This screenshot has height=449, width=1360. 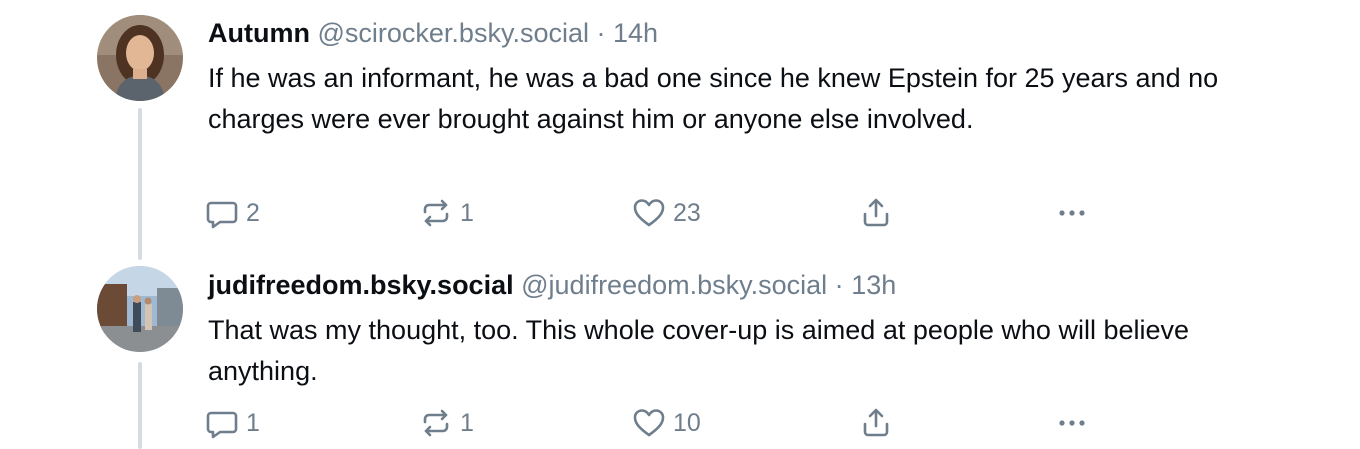 What do you see at coordinates (259, 33) in the screenshot?
I see `author-name: Autumn` at bounding box center [259, 33].